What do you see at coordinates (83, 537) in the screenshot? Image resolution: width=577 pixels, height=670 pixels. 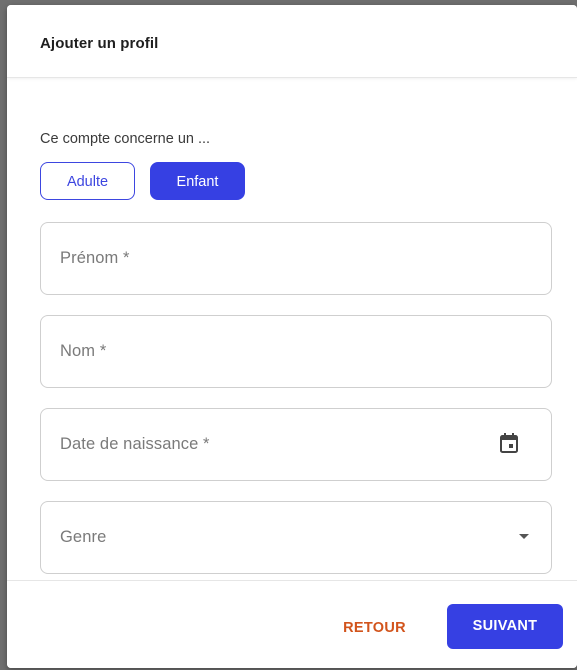 I see `gender-placeholder: Genre` at bounding box center [83, 537].